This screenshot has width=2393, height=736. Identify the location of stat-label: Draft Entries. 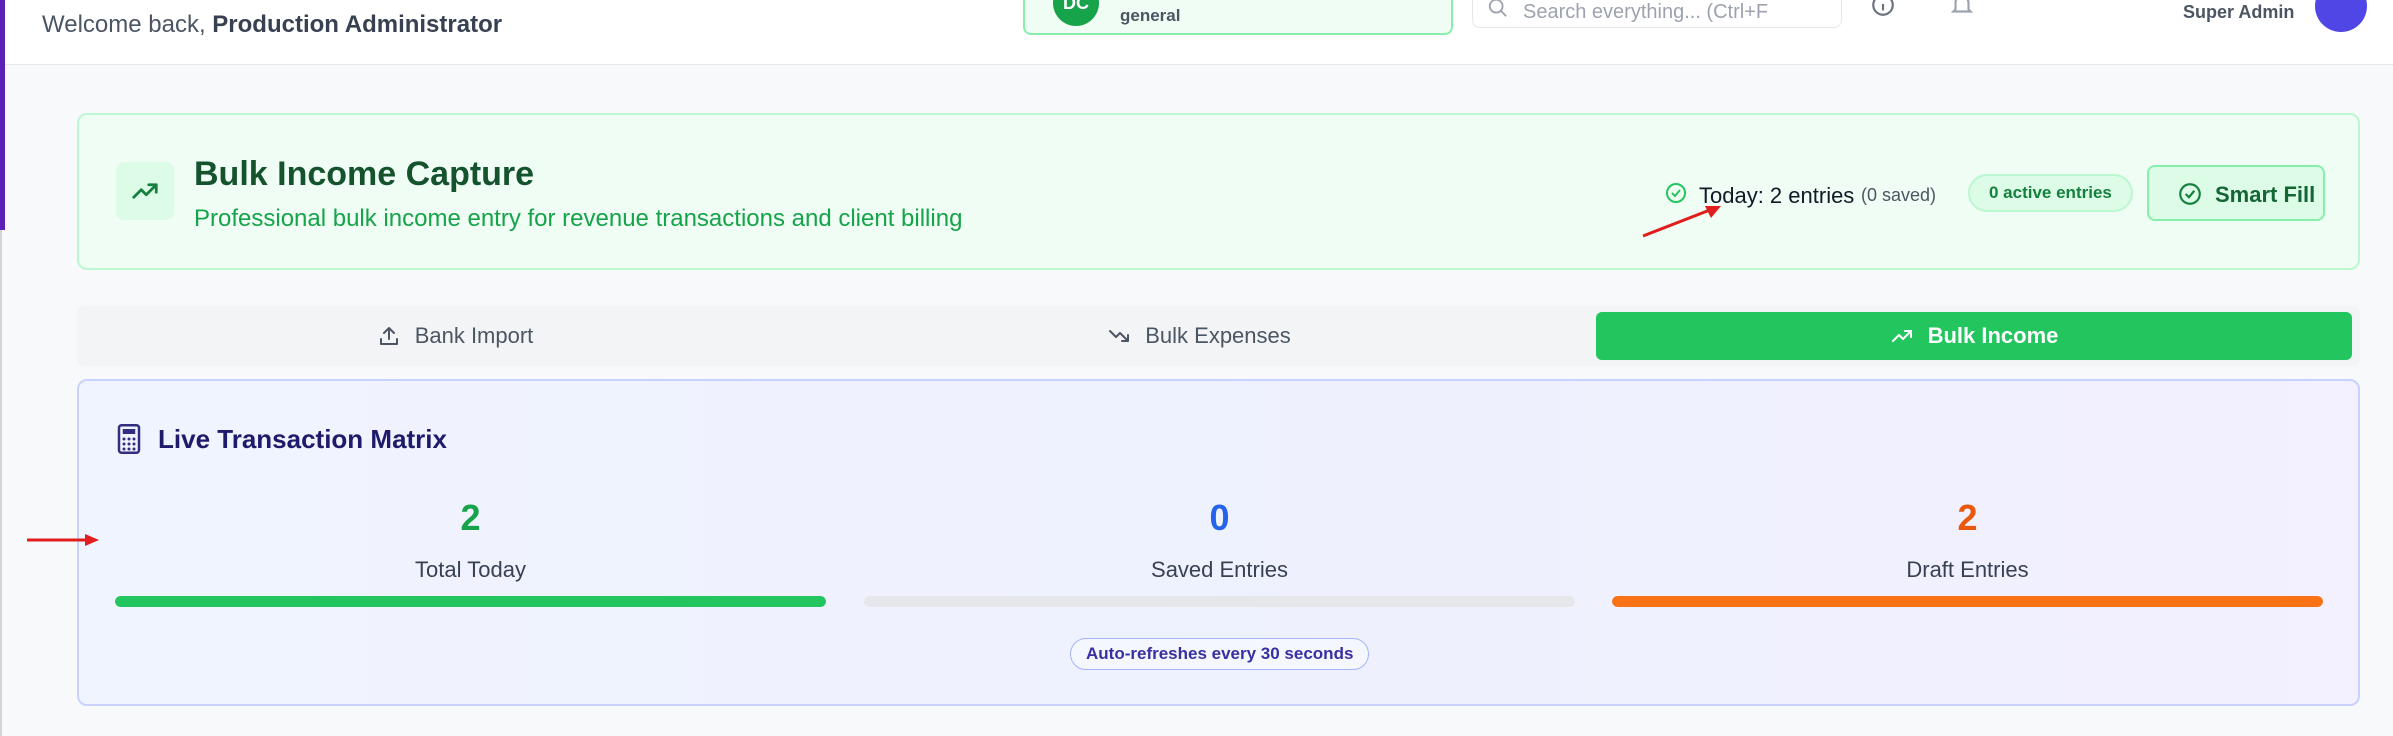
(1967, 569).